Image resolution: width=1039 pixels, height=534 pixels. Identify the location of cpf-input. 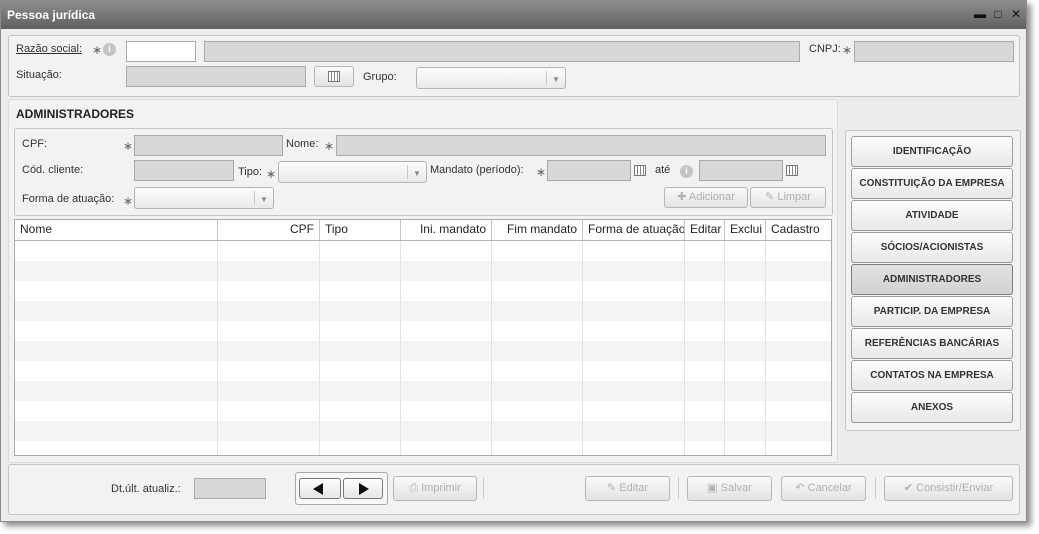
(208, 145).